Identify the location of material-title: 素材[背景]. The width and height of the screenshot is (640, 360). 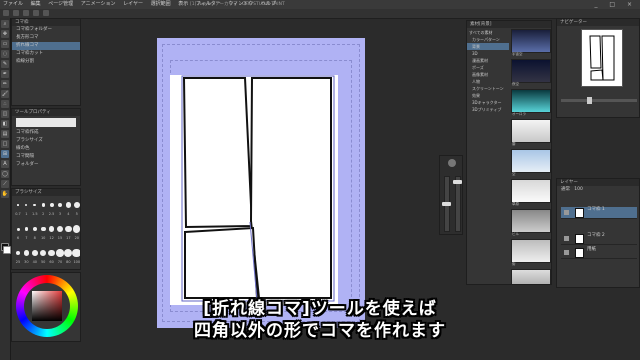
(509, 24).